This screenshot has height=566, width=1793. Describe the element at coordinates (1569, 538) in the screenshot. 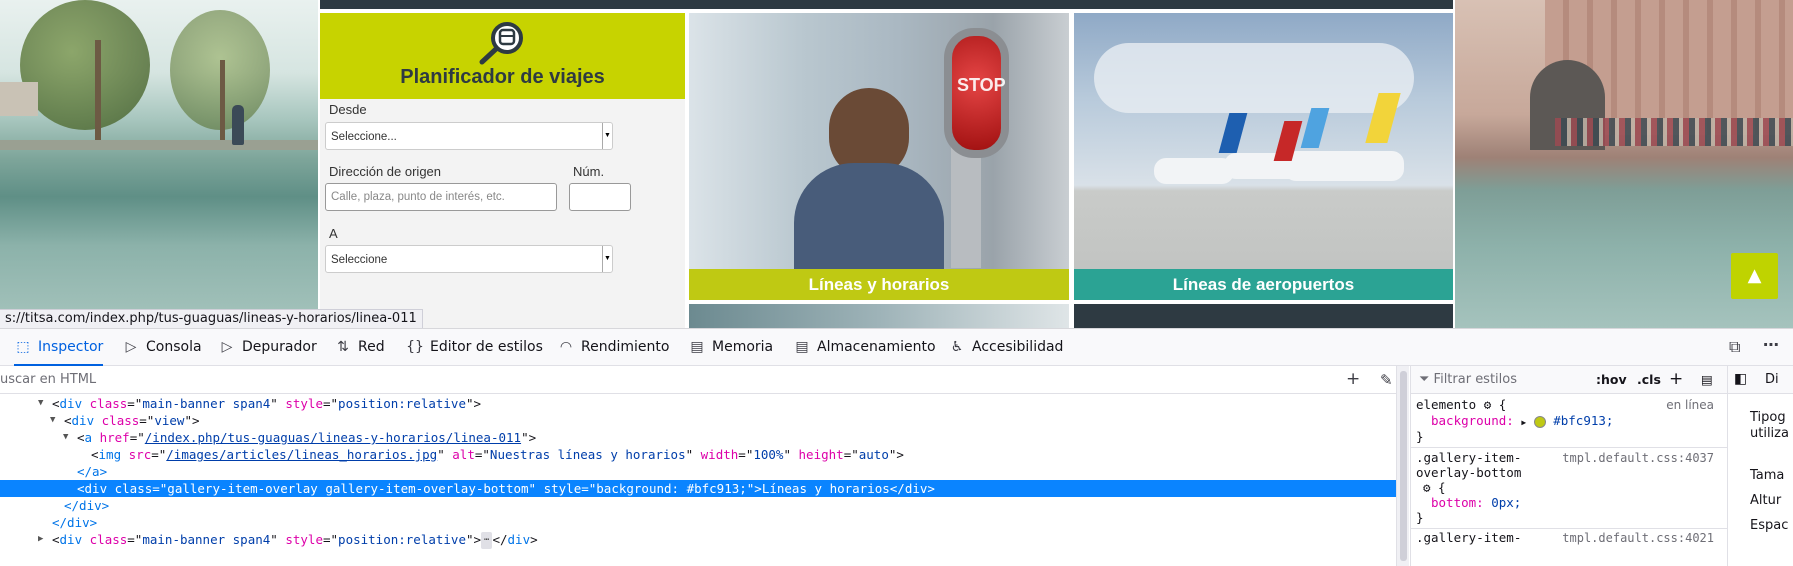

I see `rule-selector: .gallery-item- tmpl.default.css:4021` at that location.